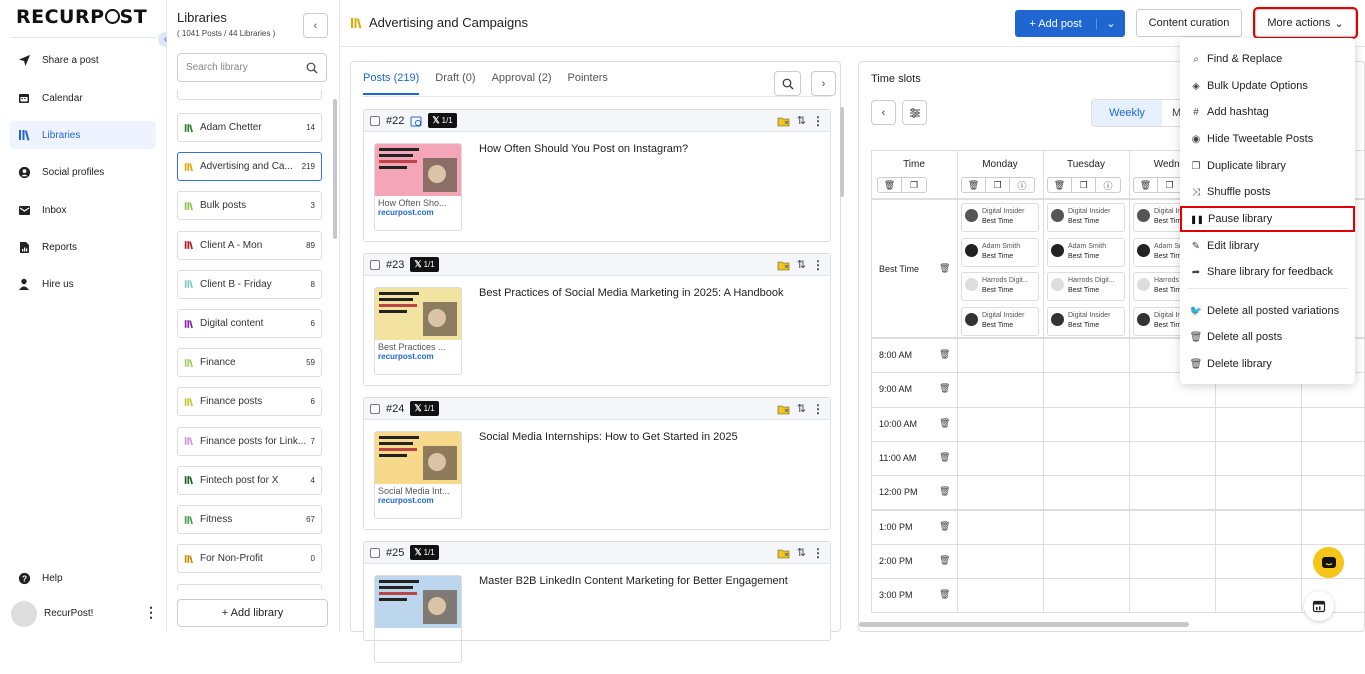 The height and width of the screenshot is (674, 1365). Describe the element at coordinates (1267, 219) in the screenshot. I see `menu-item-pause-library: ❚❚ Pause library` at that location.